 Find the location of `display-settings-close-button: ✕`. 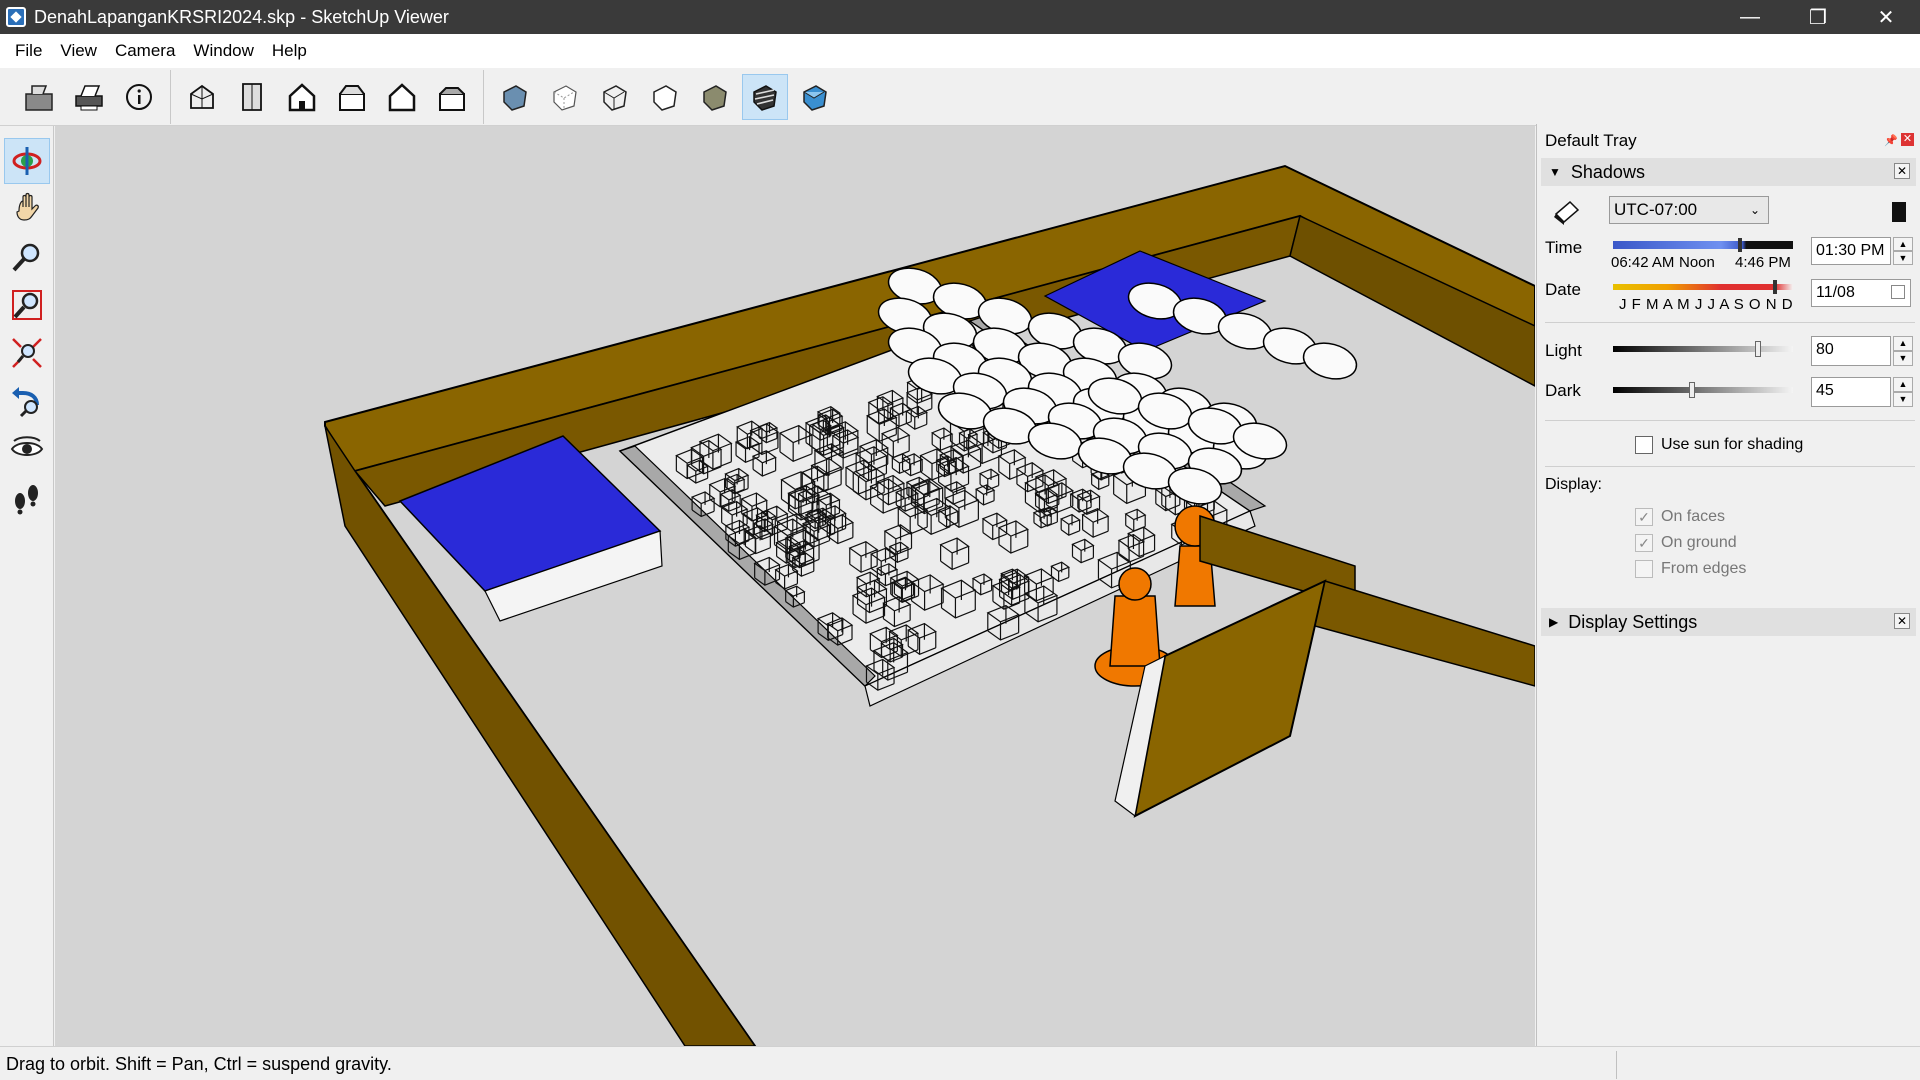

display-settings-close-button: ✕ is located at coordinates (1902, 621).